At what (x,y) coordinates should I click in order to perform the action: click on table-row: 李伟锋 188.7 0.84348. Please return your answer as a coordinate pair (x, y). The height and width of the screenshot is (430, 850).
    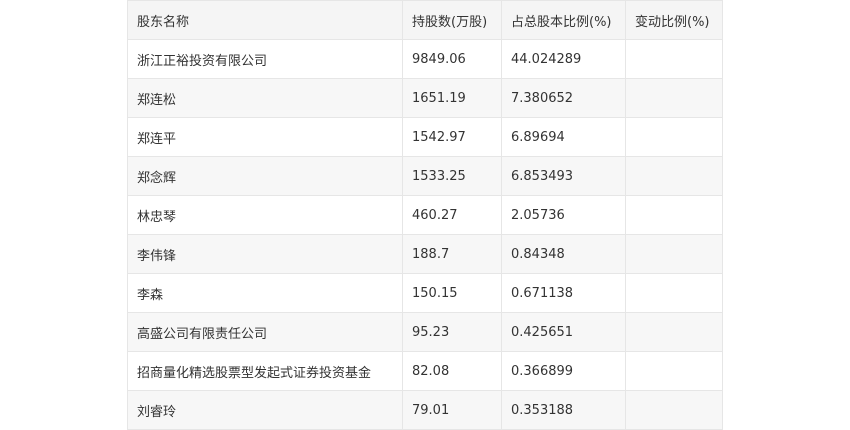
    Looking at the image, I should click on (425, 254).